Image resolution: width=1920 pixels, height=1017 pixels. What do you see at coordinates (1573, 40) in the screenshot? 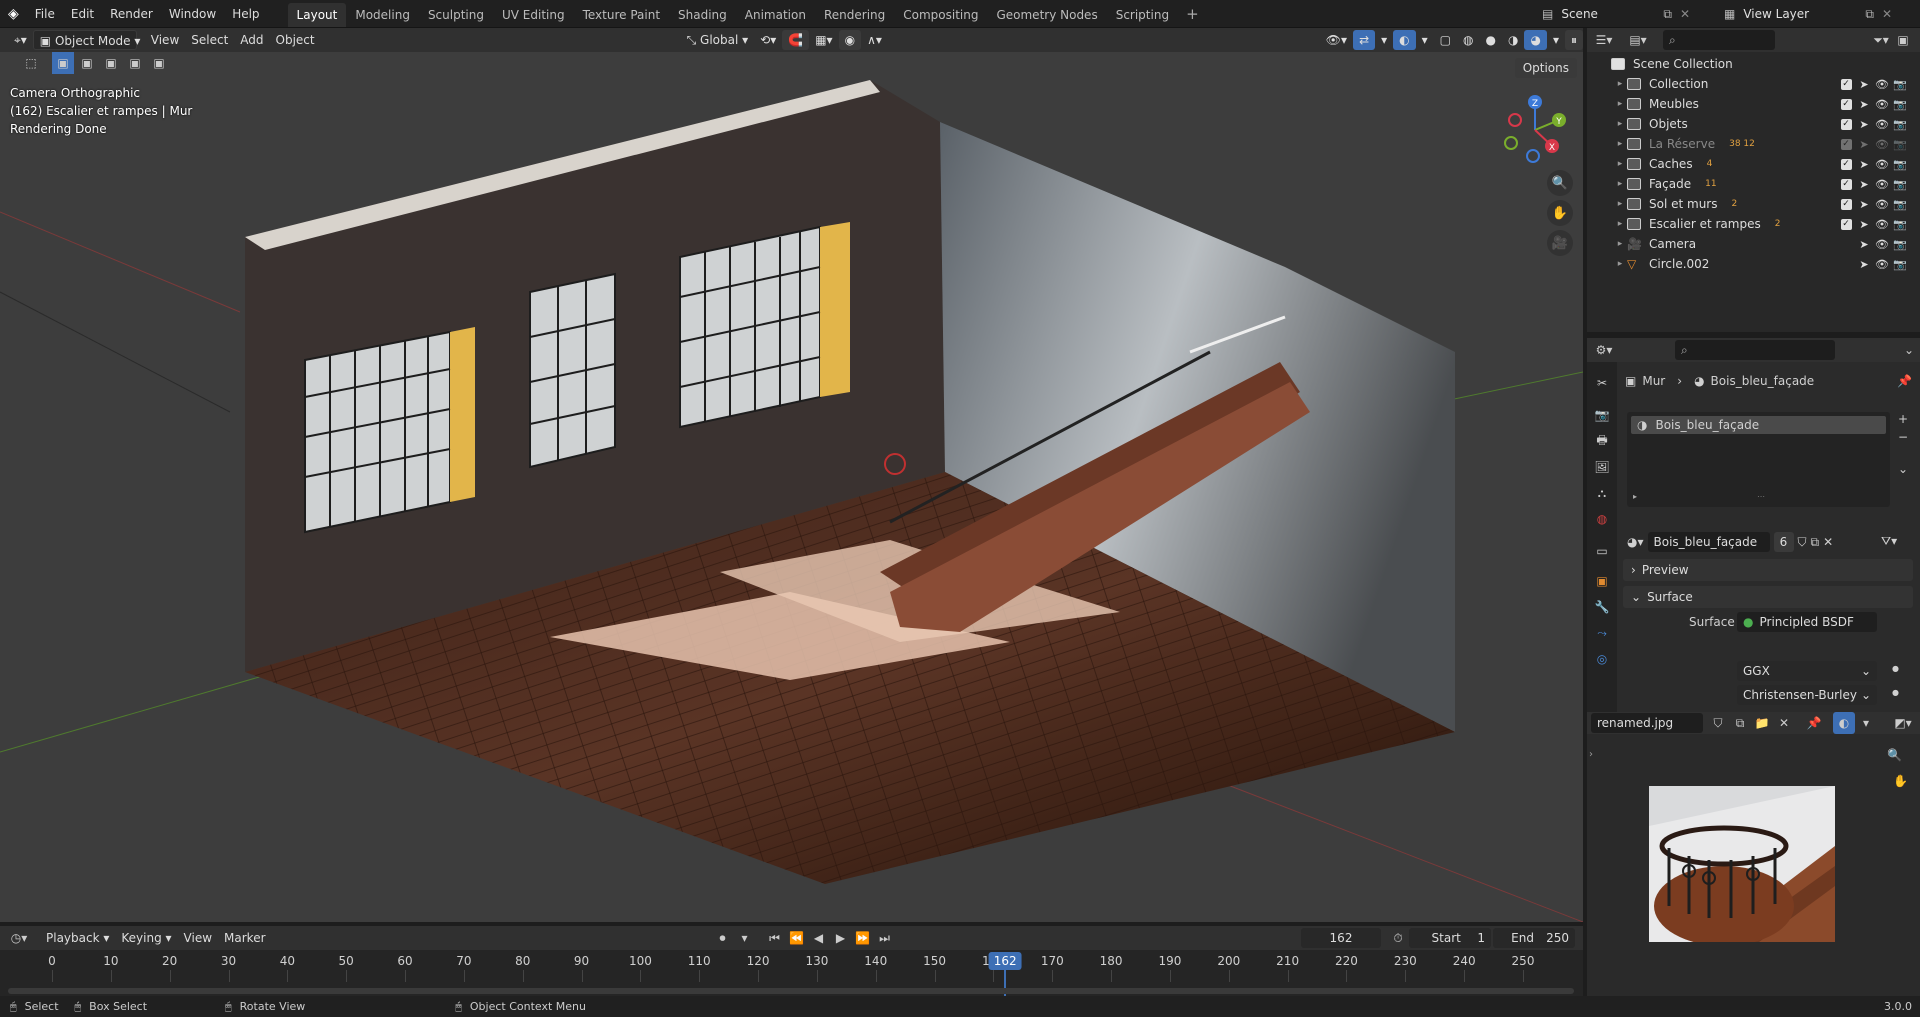
I see `pause-render-icon: ⏸` at bounding box center [1573, 40].